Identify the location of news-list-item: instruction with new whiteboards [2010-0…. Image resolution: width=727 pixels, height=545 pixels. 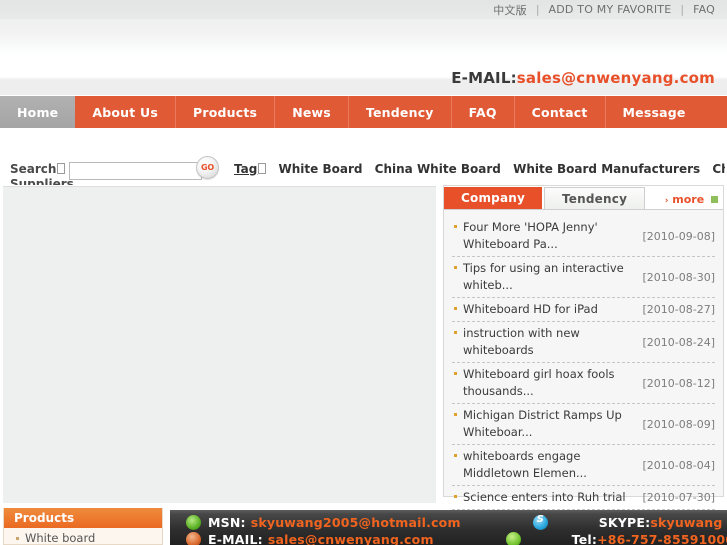
(583, 342).